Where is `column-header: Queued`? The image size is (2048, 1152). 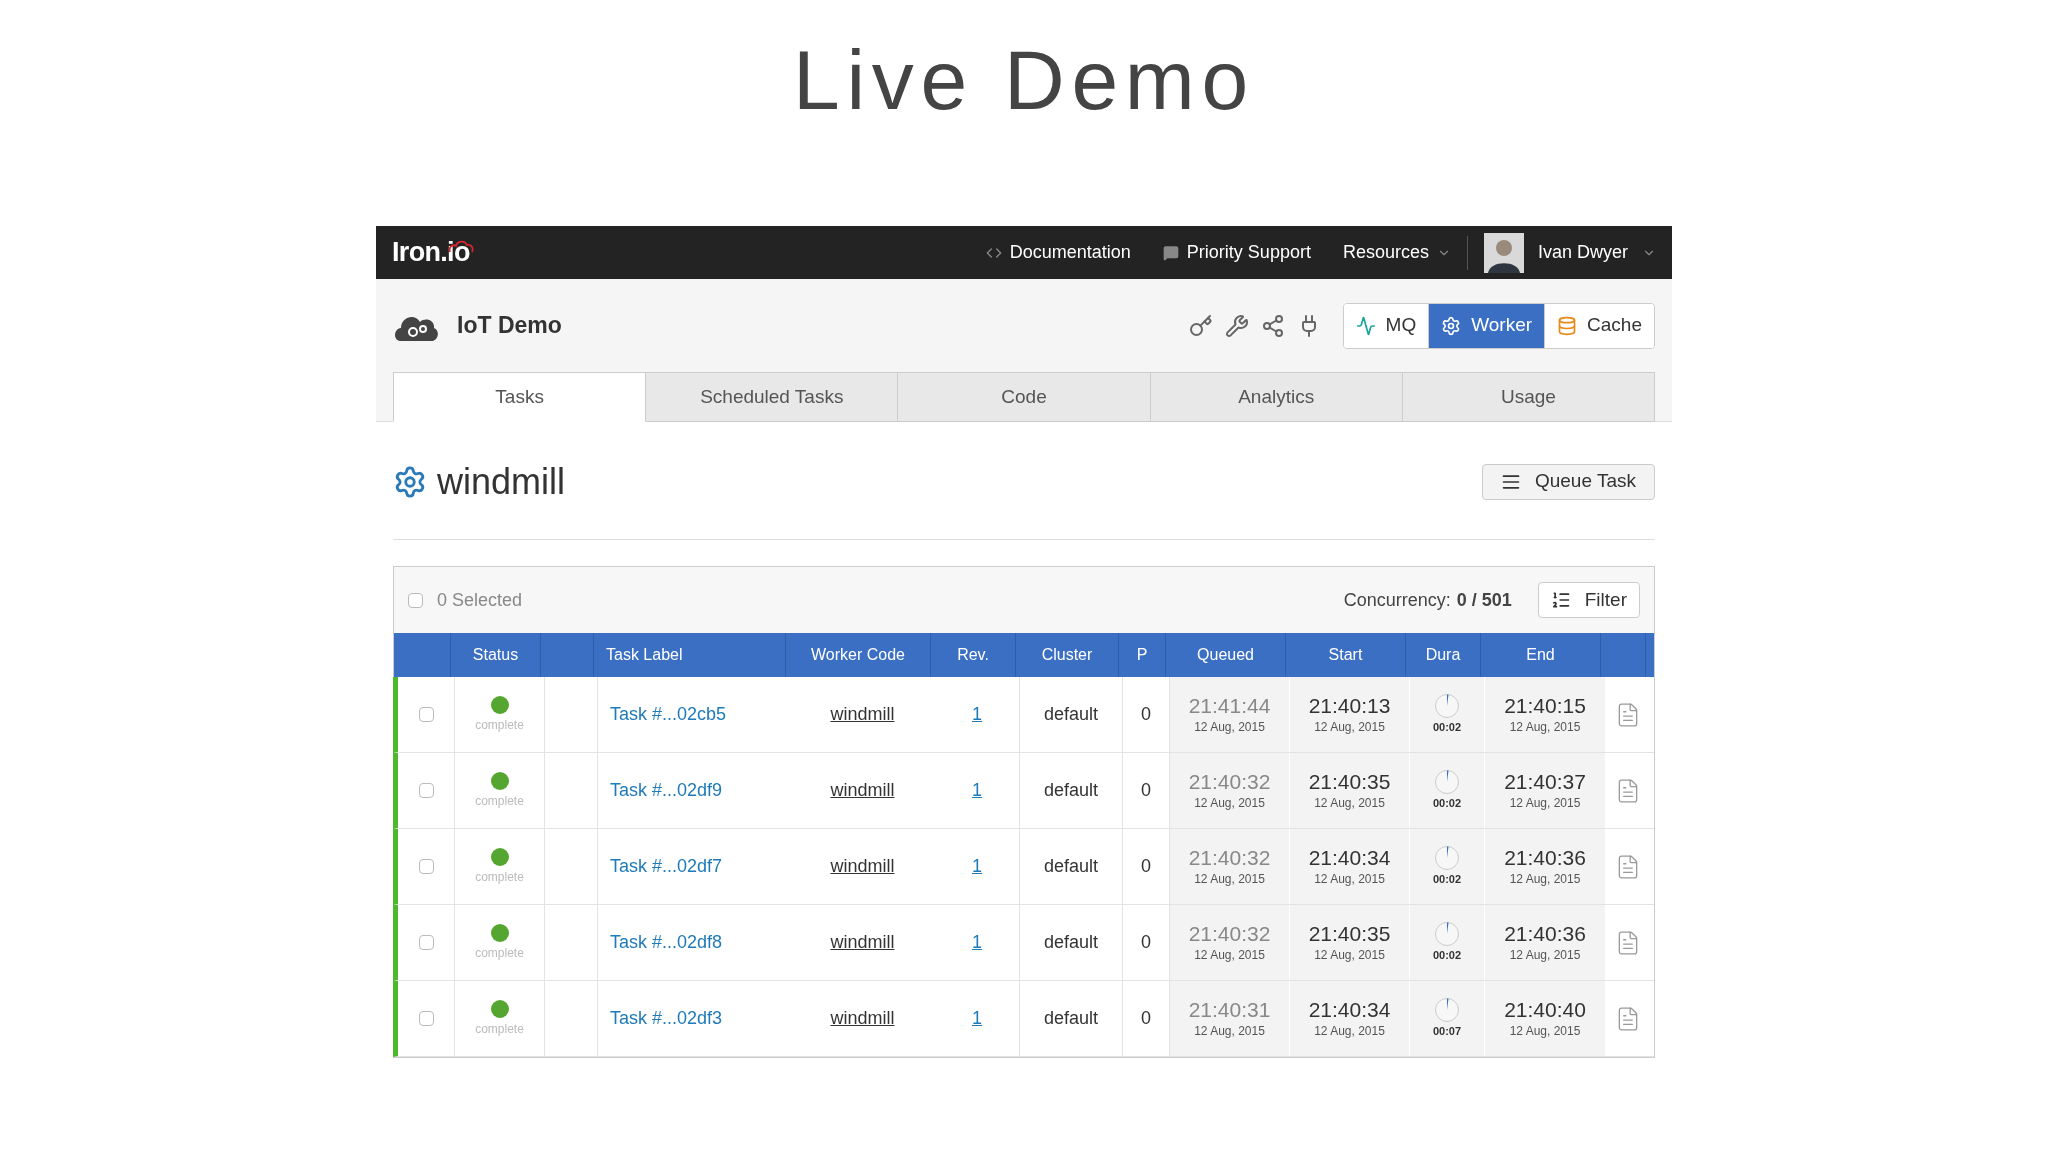
column-header: Queued is located at coordinates (1225, 655).